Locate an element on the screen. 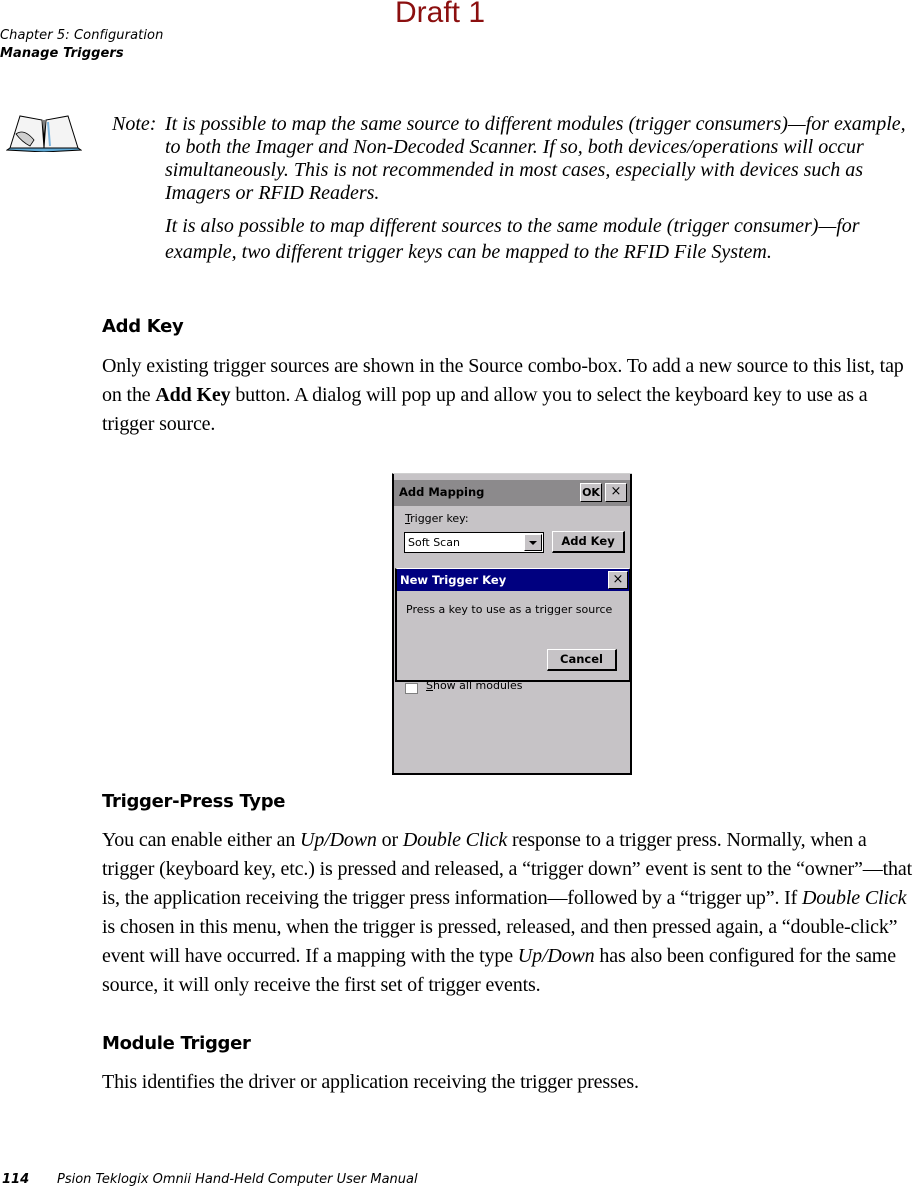  heading-add-key: Add Key is located at coordinates (143, 326).